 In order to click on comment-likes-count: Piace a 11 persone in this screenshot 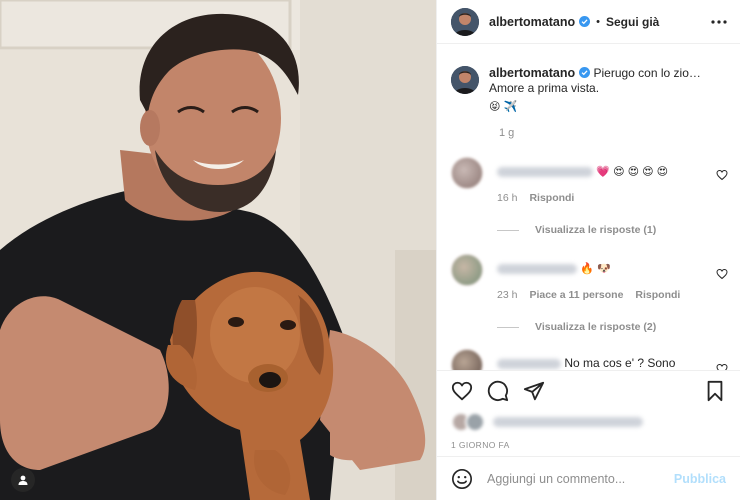, I will do `click(576, 295)`.